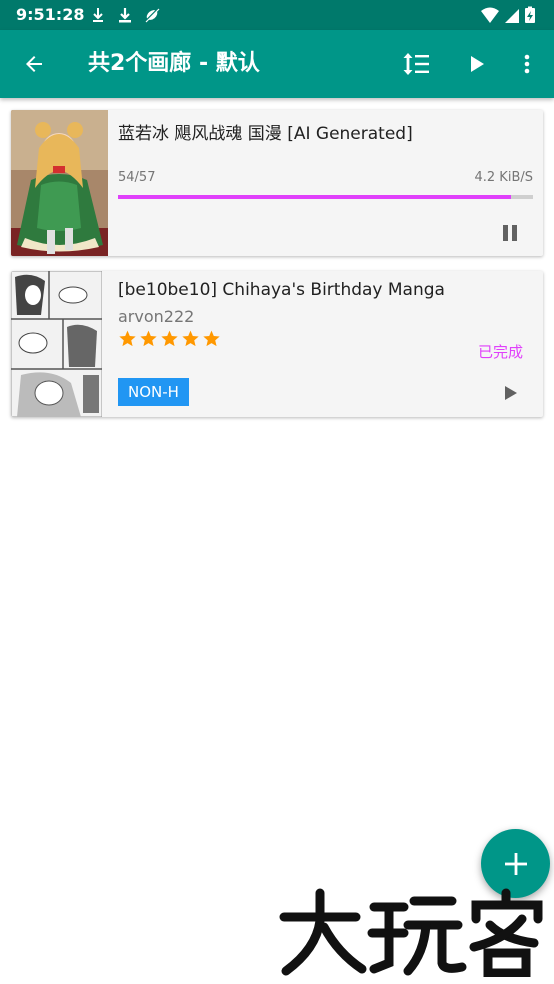 Image resolution: width=554 pixels, height=984 pixels. I want to click on pause-button, so click(510, 233).